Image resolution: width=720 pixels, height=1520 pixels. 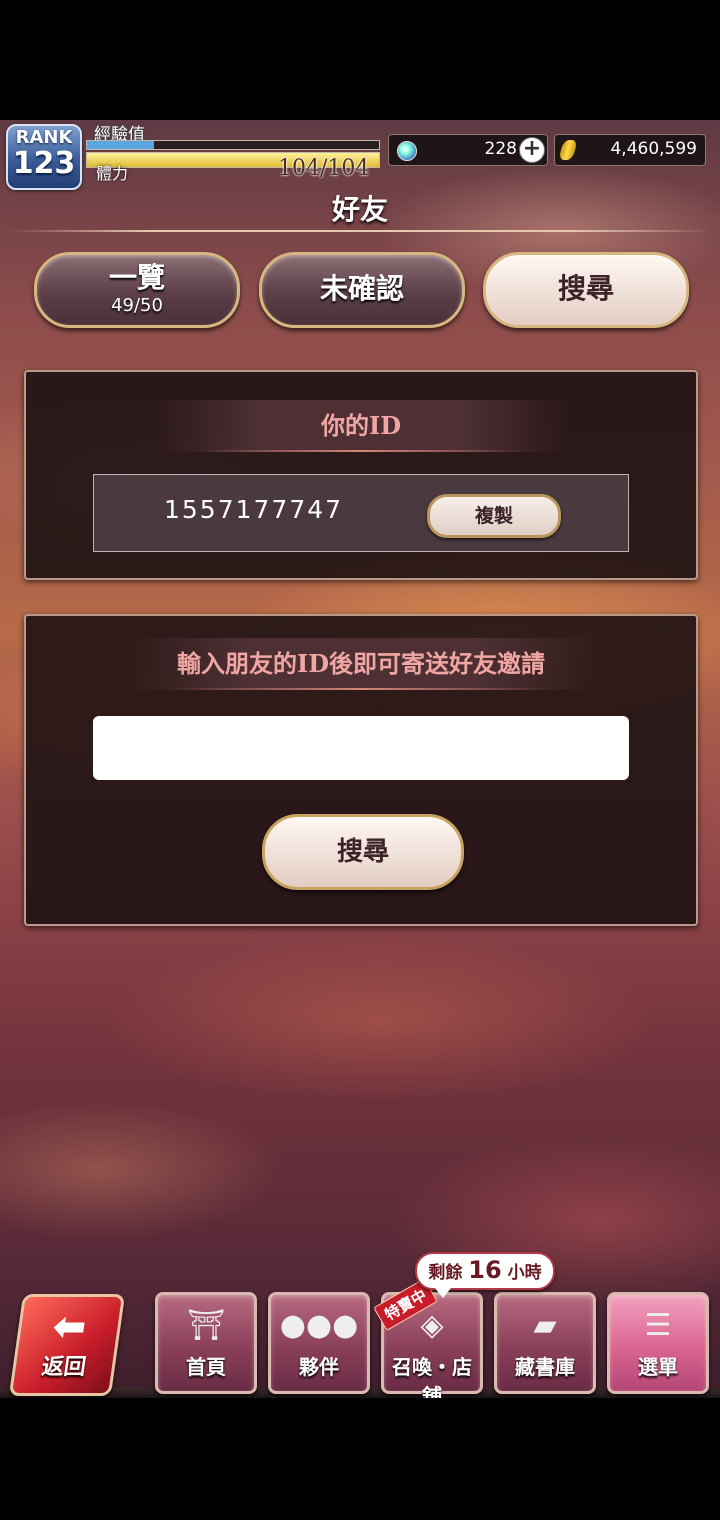 I want to click on sale-timer-bubble: 剩餘 16 小時, so click(x=485, y=1275).